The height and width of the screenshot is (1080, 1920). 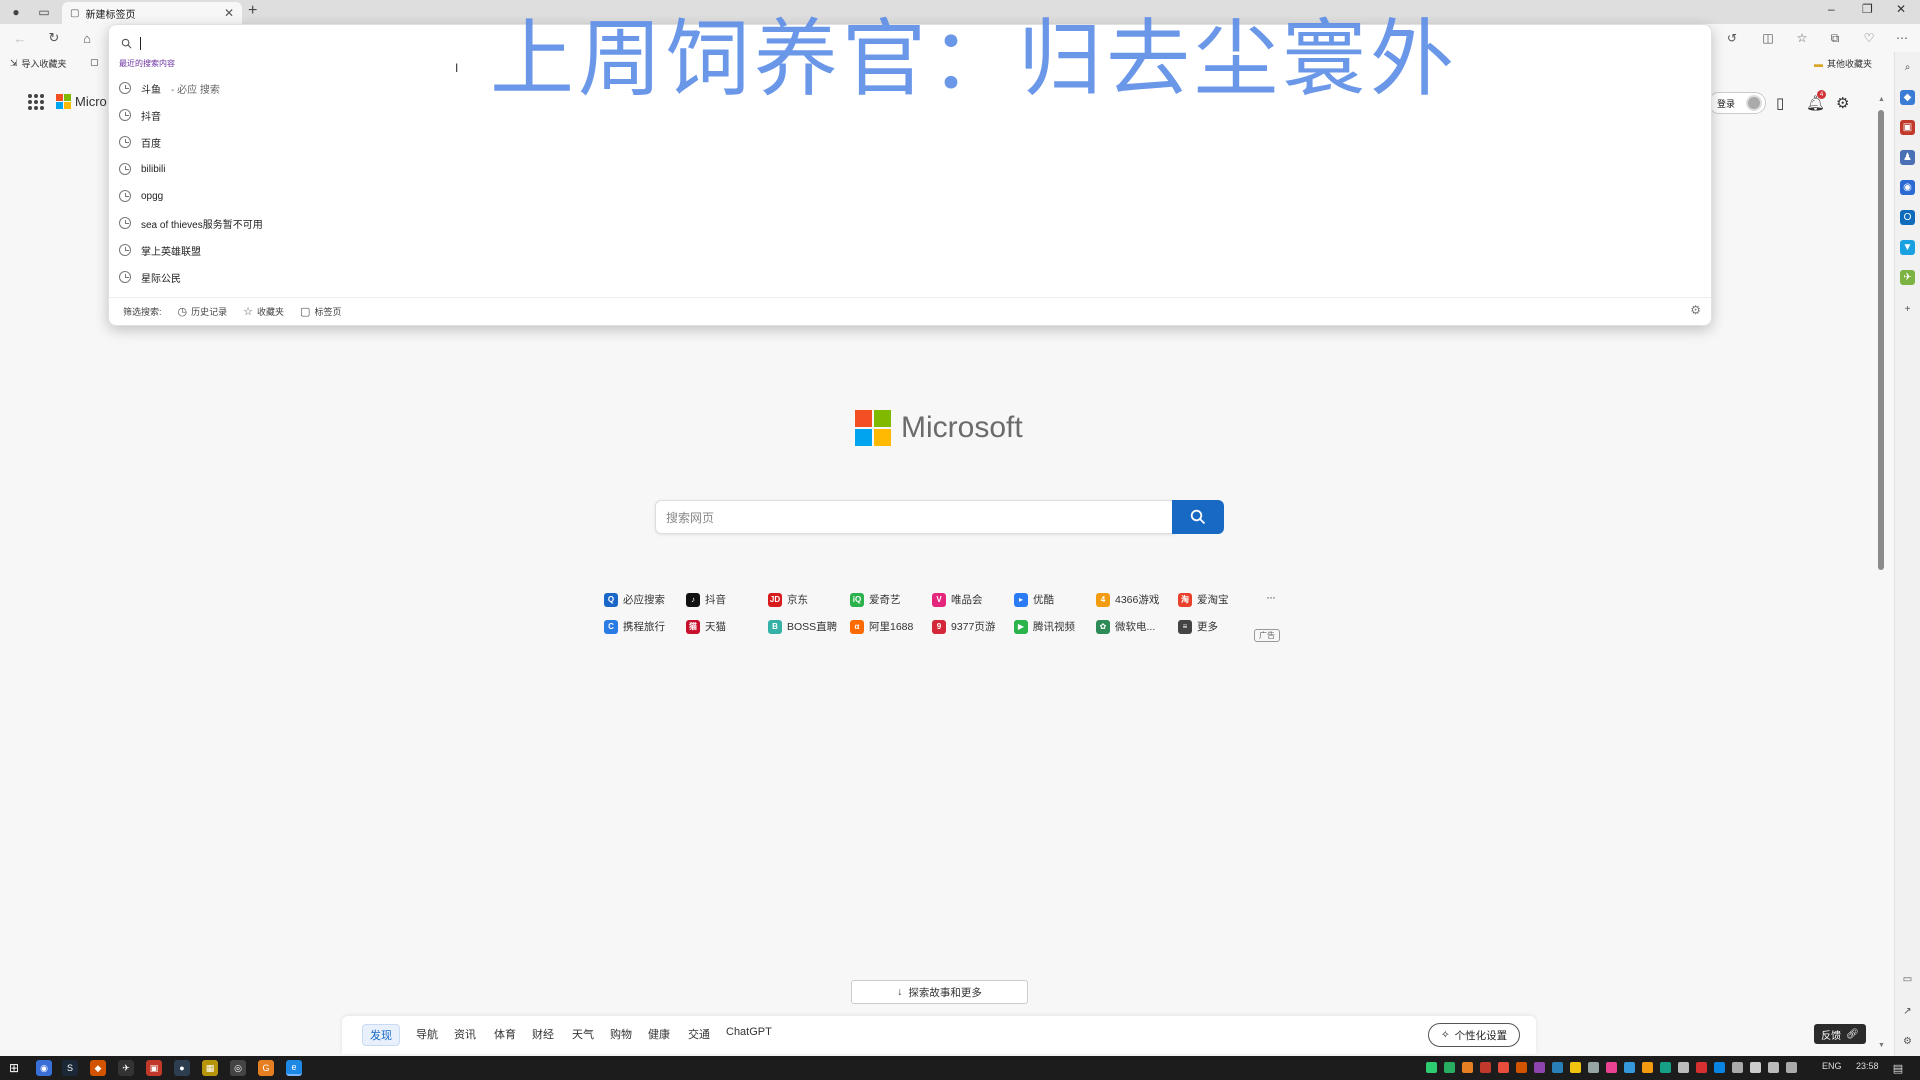 I want to click on taskbar-app-icon: ◉, so click(x=44, y=1068).